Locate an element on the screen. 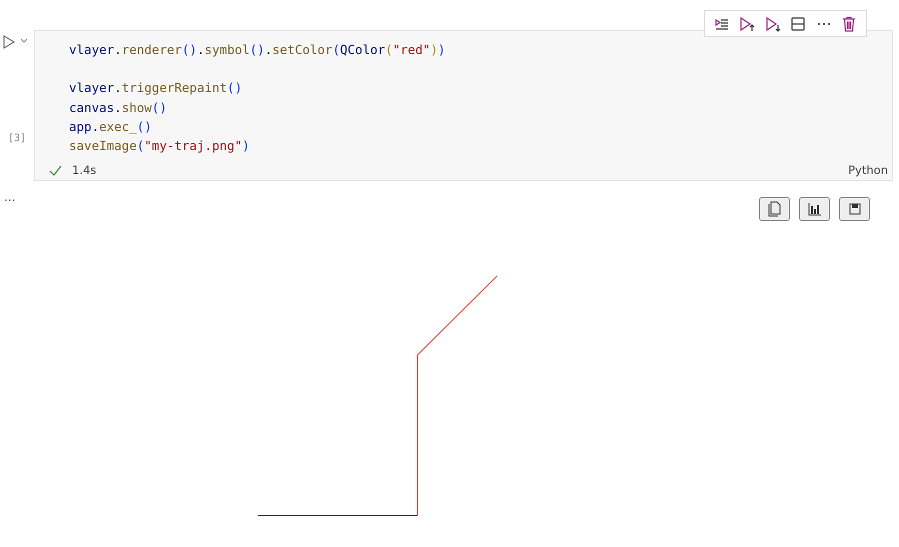 The width and height of the screenshot is (899, 547). chart-button is located at coordinates (814, 209).